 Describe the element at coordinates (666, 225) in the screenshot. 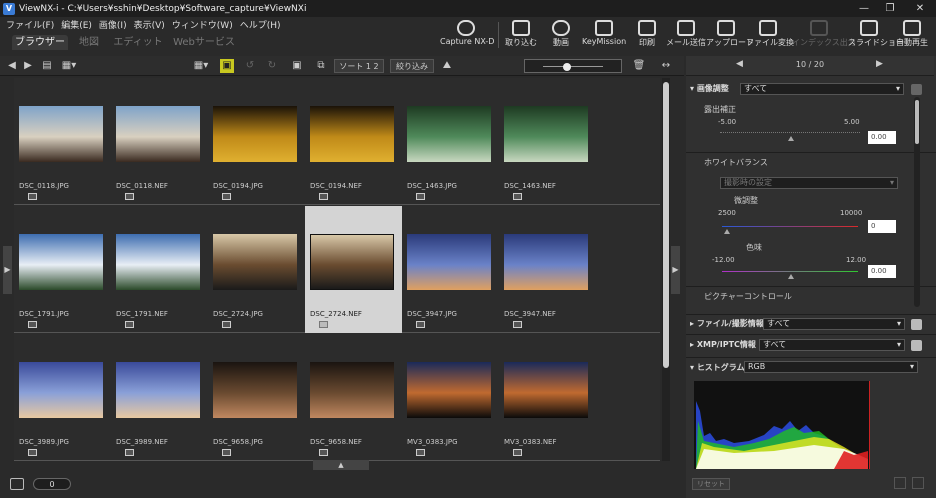

I see `grid-scrollbar-thumb` at that location.